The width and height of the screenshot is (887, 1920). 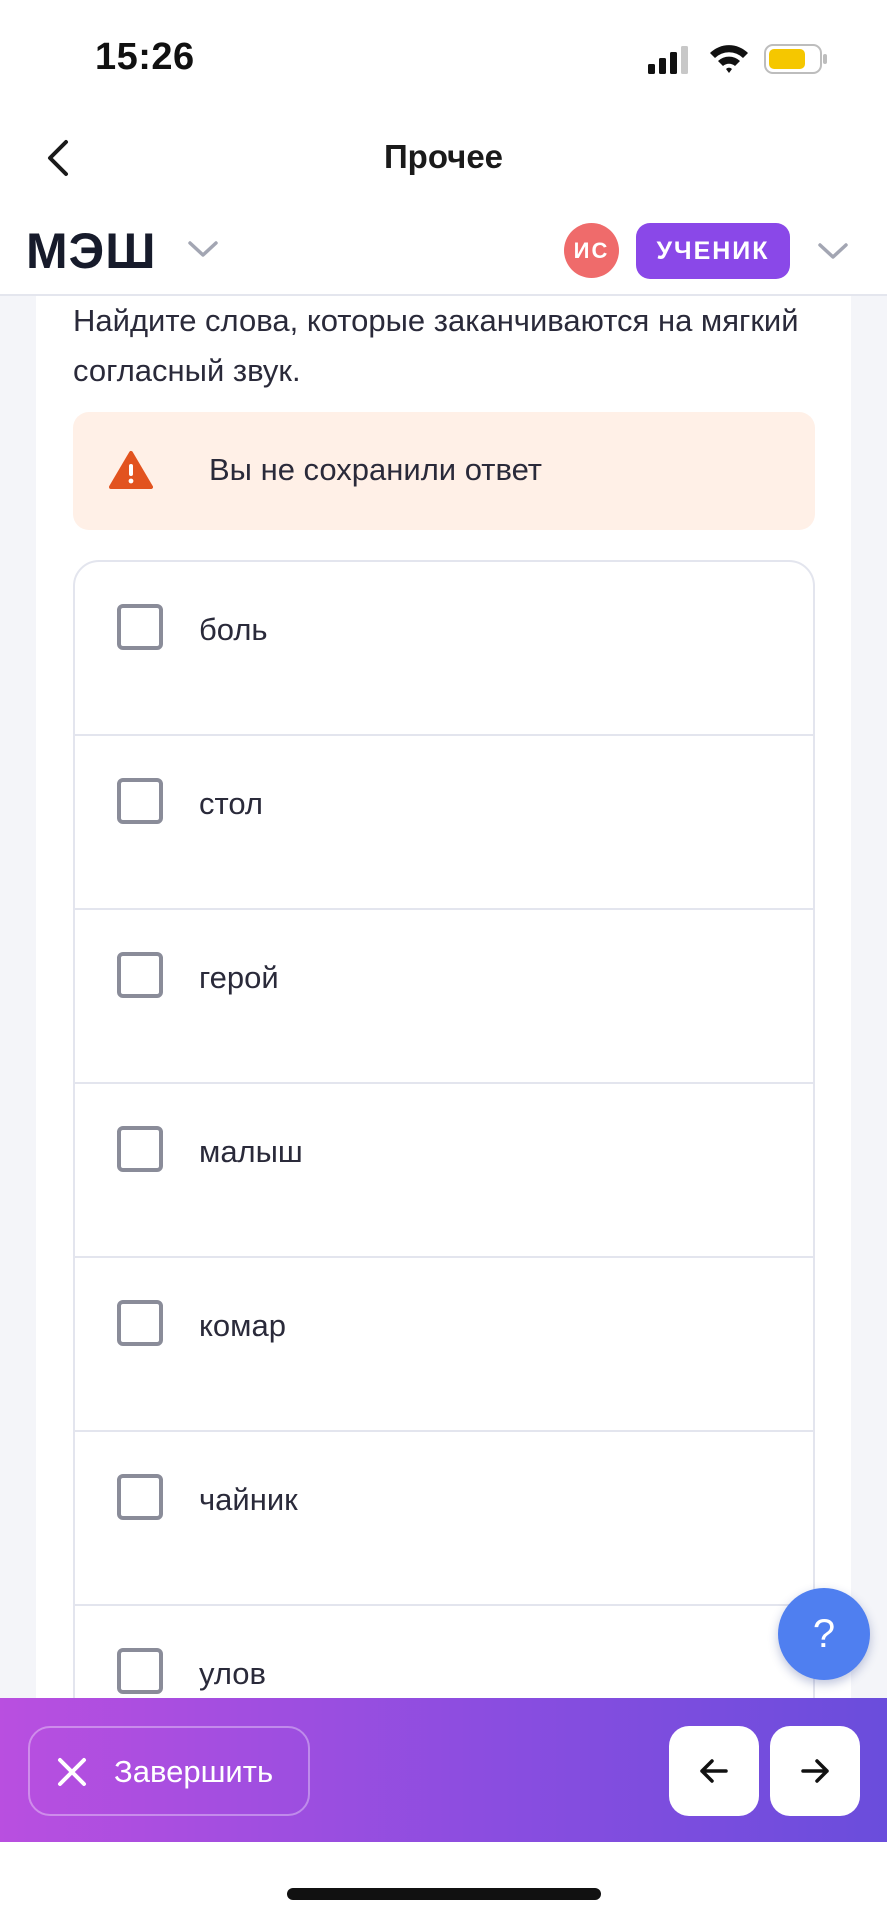 I want to click on option-1: боль, so click(x=444, y=649).